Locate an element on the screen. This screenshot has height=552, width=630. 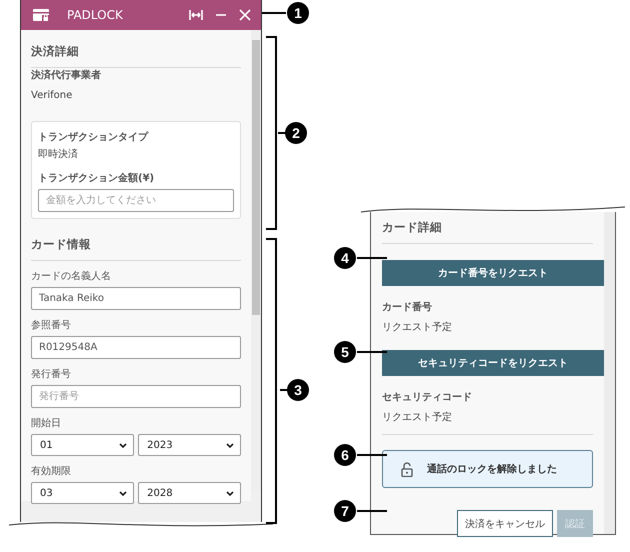
callout-number: 2 is located at coordinates (296, 133).